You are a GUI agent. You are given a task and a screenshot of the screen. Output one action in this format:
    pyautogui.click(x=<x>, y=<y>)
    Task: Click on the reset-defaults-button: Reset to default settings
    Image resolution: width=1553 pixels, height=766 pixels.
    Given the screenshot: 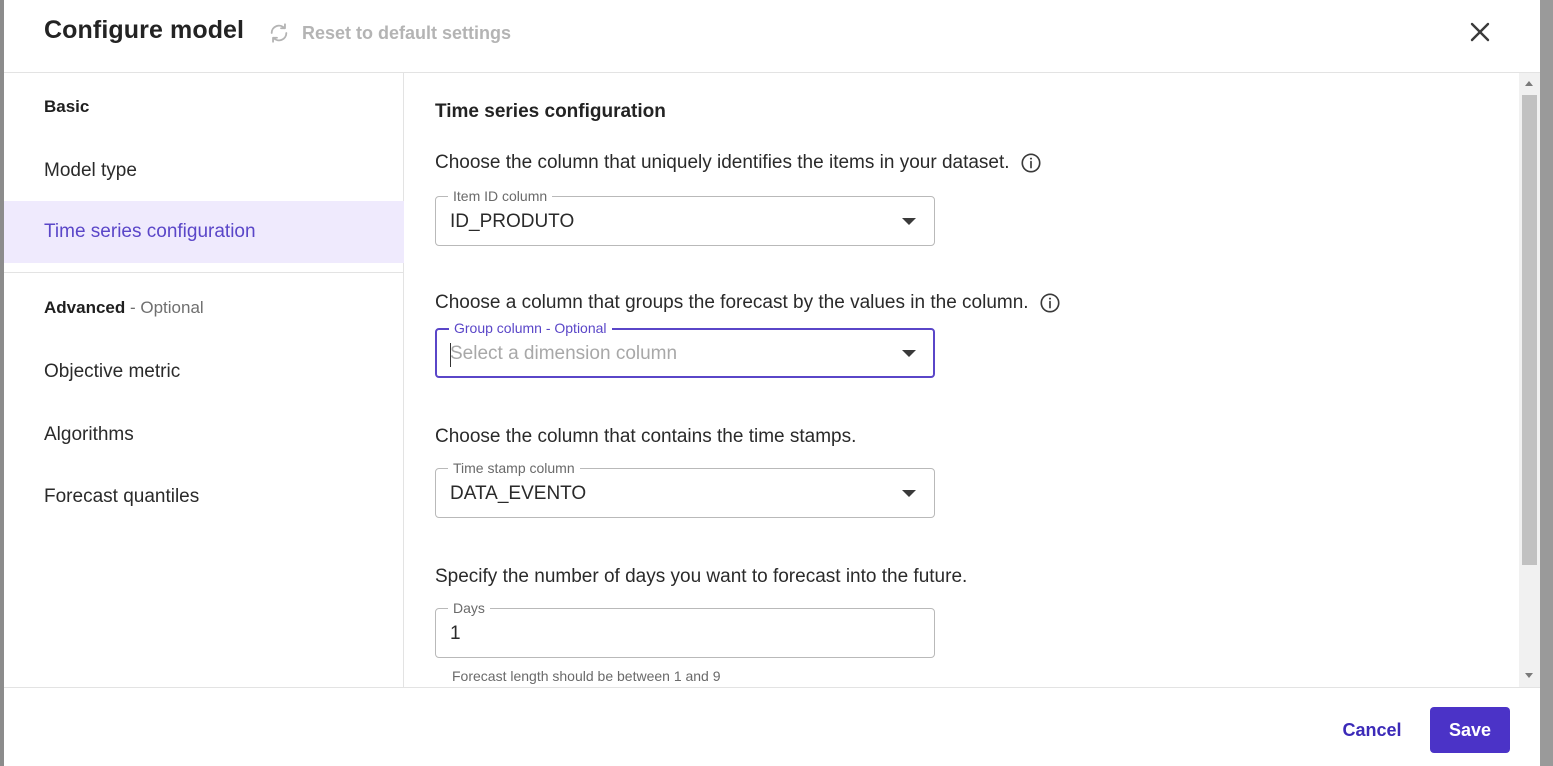 What is the action you would take?
    pyautogui.click(x=389, y=33)
    